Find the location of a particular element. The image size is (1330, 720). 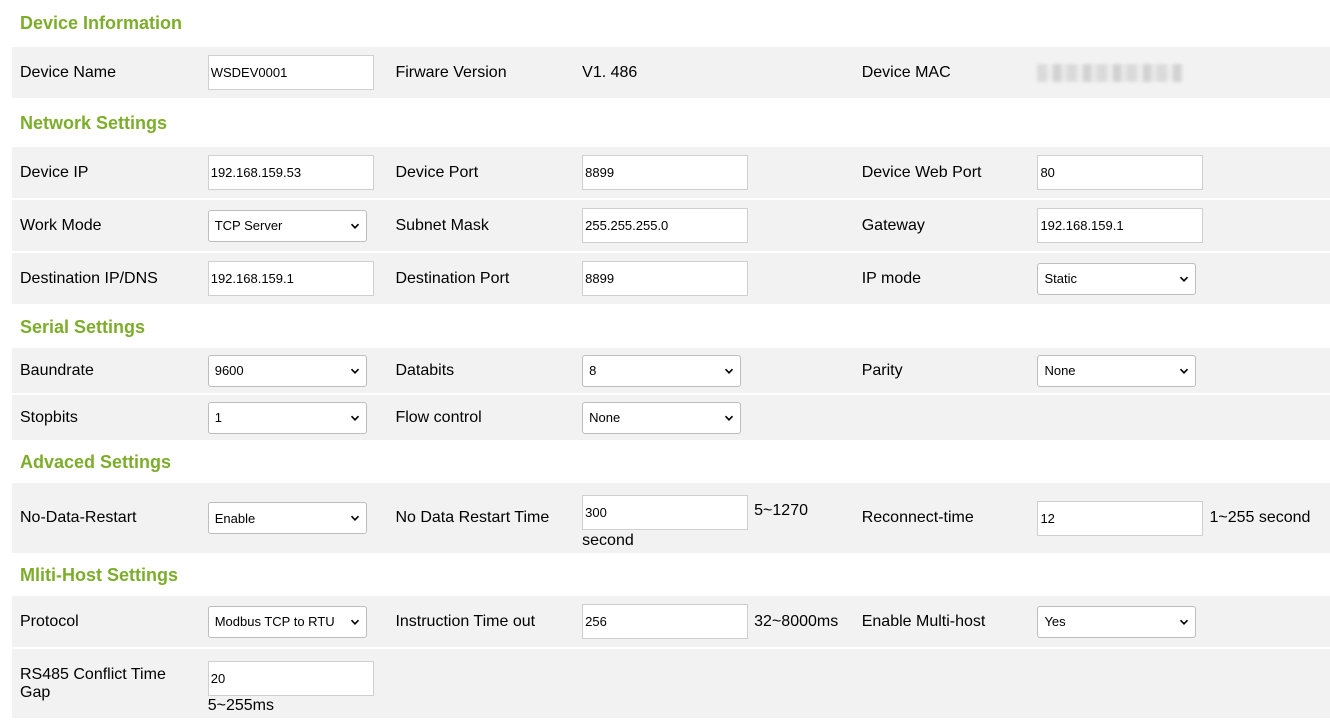

protocol-label: Protocol is located at coordinates (105, 621).